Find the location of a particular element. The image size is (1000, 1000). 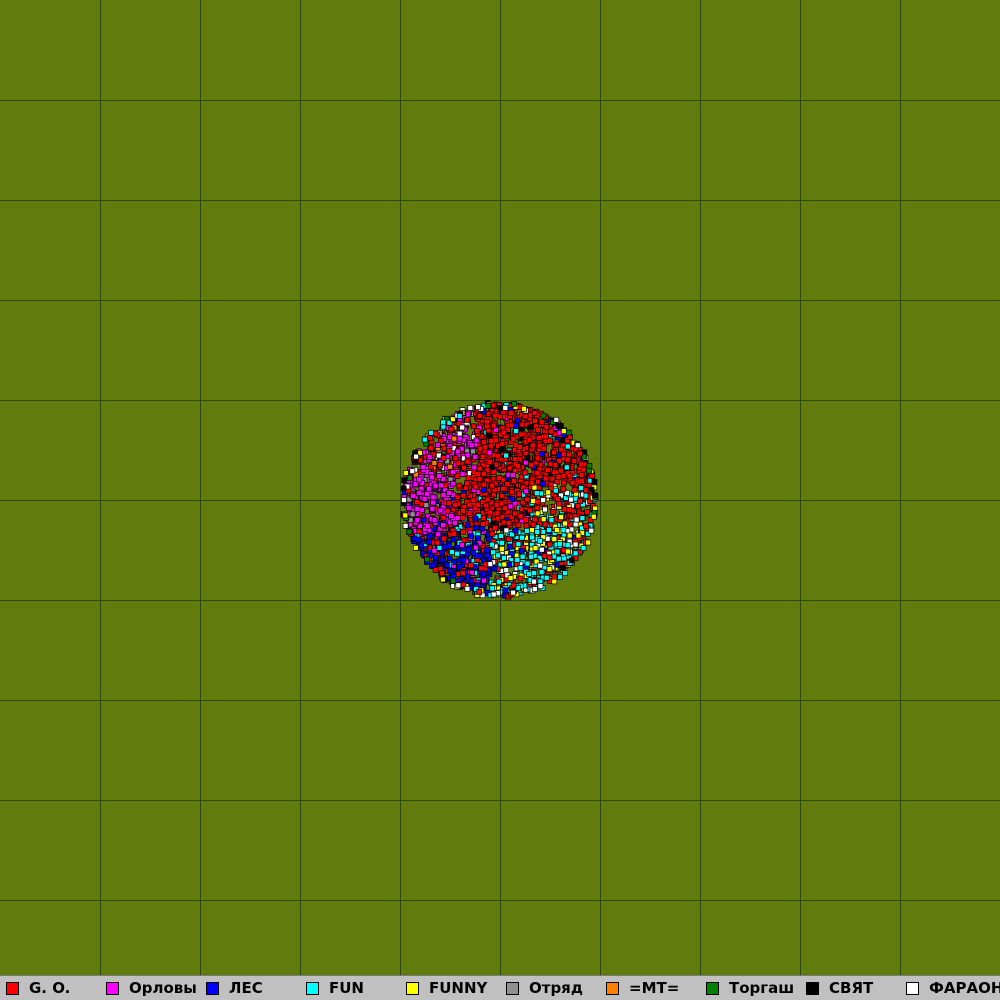

legend-item: G. O. is located at coordinates (35, 988).